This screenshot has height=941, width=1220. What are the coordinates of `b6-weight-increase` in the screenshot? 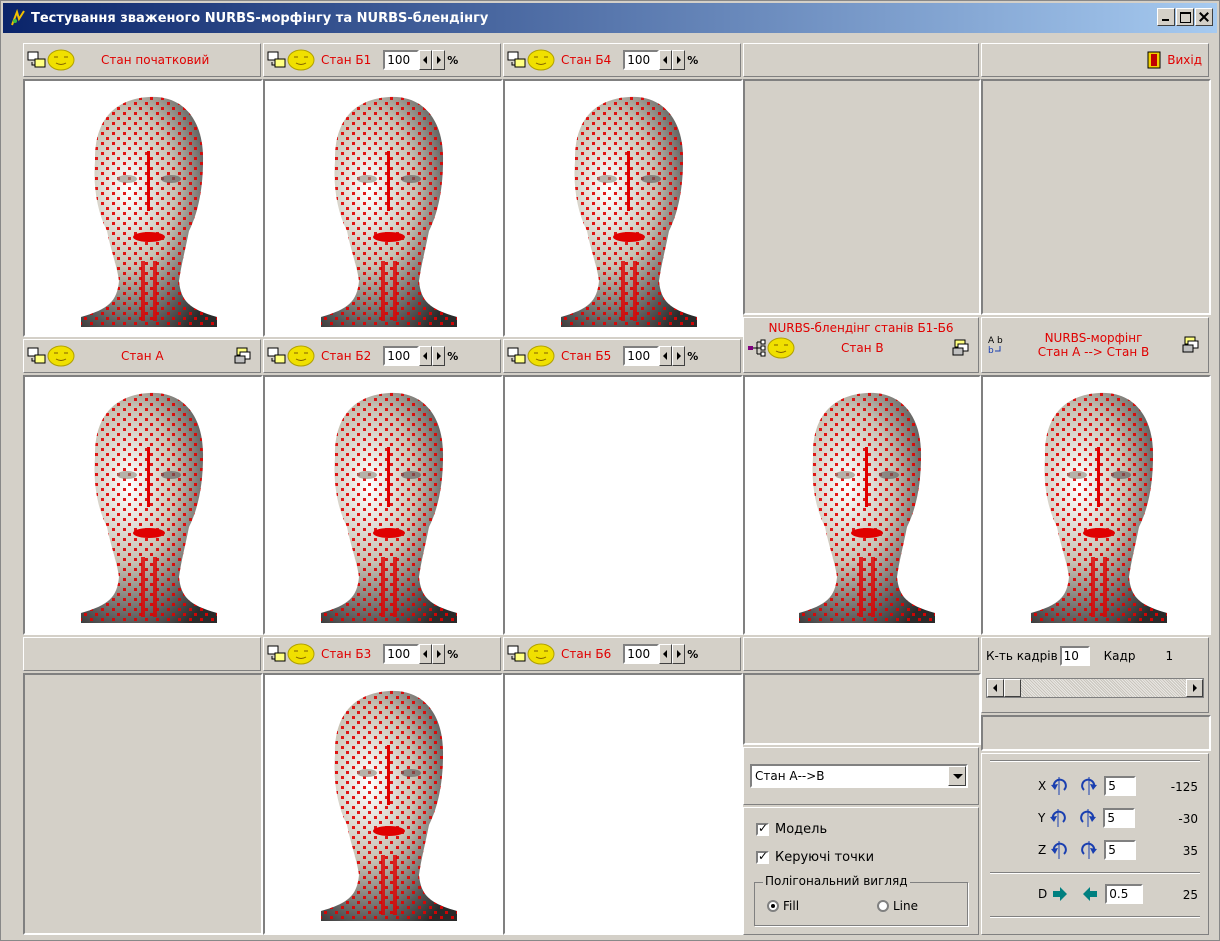 It's located at (679, 654).